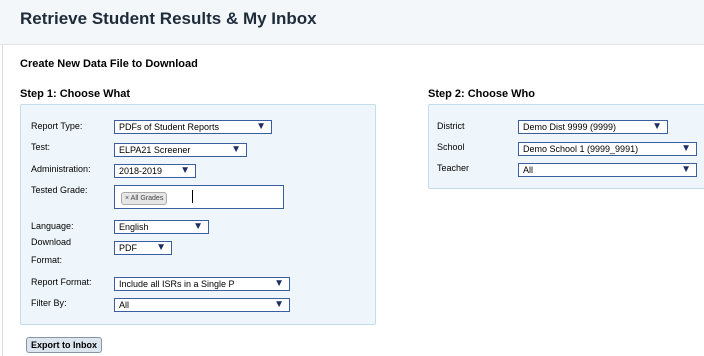 Image resolution: width=704 pixels, height=356 pixels. I want to click on school-label: School, so click(451, 147).